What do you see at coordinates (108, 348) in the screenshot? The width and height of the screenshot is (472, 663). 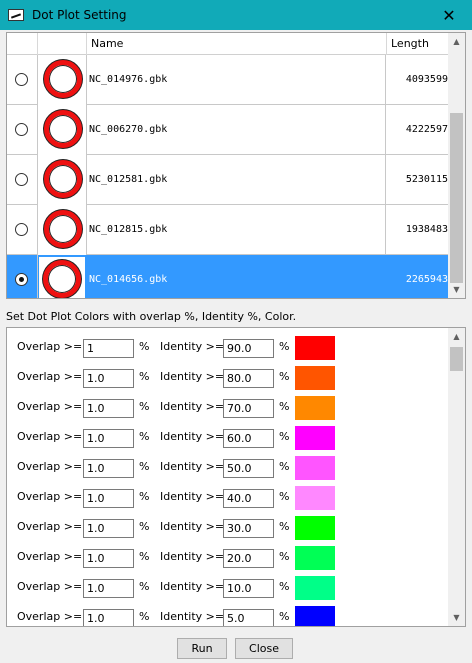 I see `overlap-input: 1` at bounding box center [108, 348].